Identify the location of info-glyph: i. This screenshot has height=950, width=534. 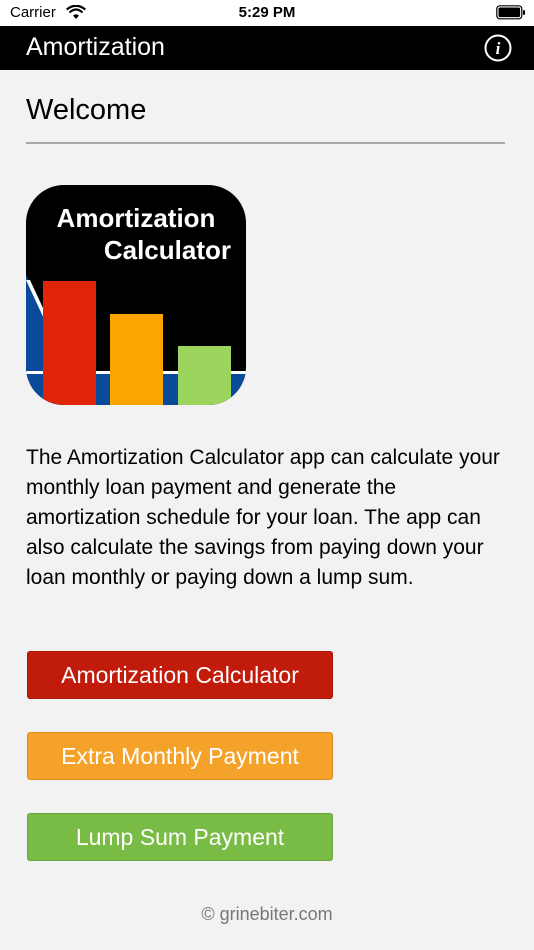
(498, 48).